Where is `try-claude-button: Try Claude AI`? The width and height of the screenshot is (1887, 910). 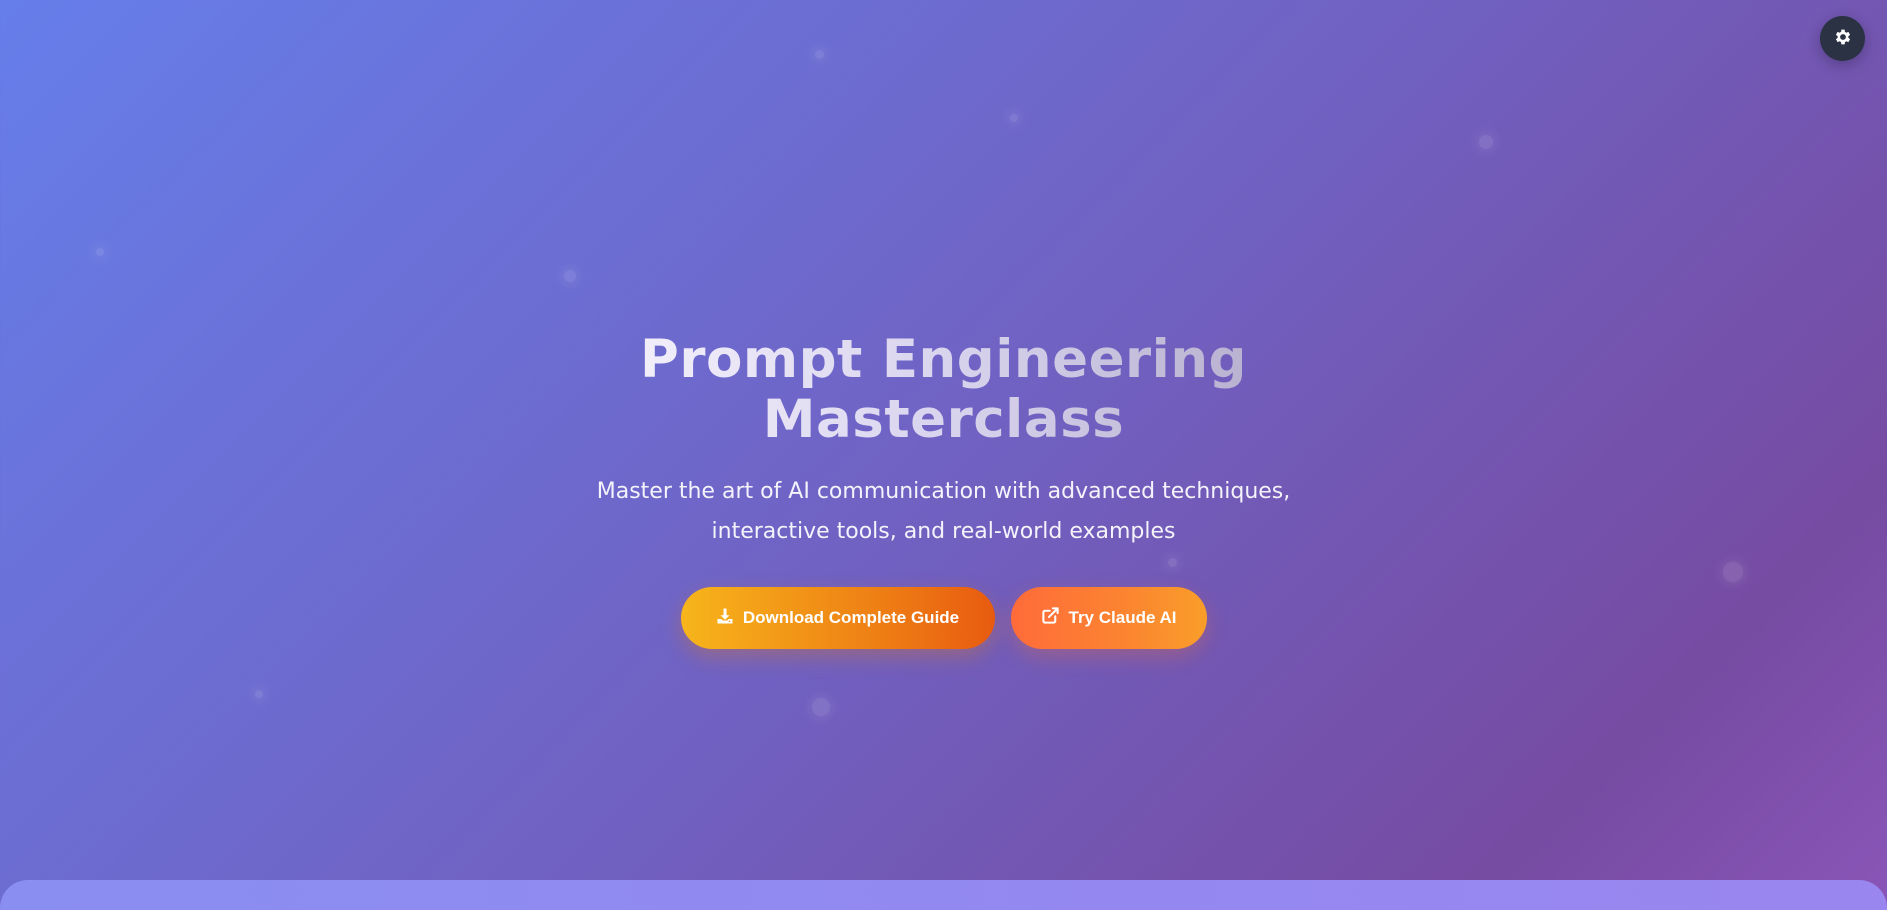 try-claude-button: Try Claude AI is located at coordinates (1108, 618).